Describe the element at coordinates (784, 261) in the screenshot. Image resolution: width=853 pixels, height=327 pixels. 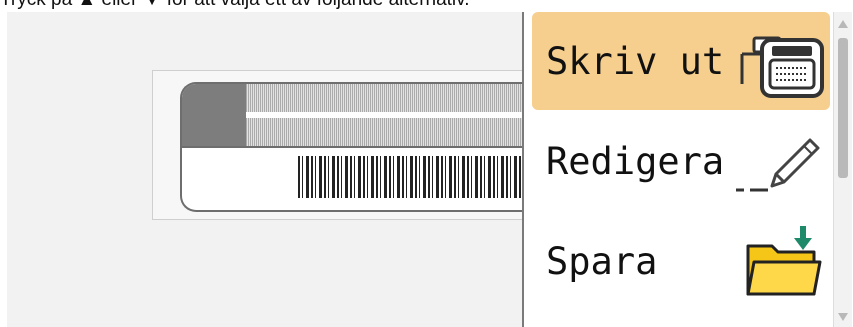
I see `folder-save-icon` at that location.